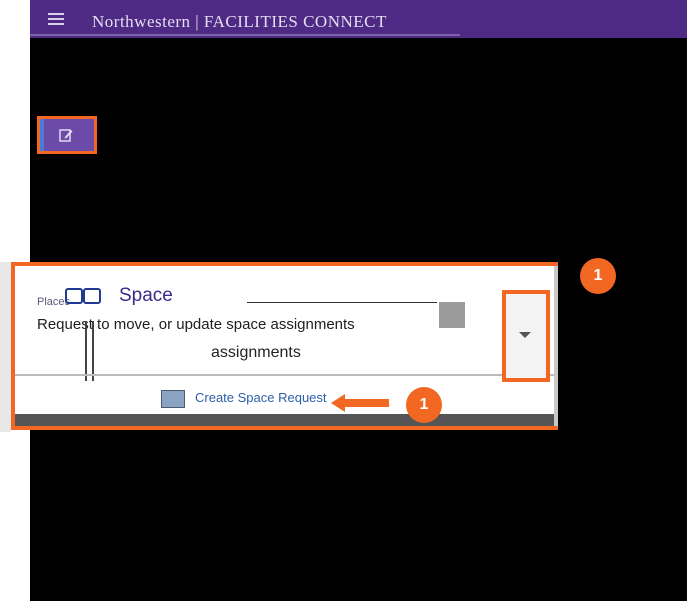 Image resolution: width=699 pixels, height=601 pixels. Describe the element at coordinates (256, 352) in the screenshot. I see `assignments-text: assignments` at that location.